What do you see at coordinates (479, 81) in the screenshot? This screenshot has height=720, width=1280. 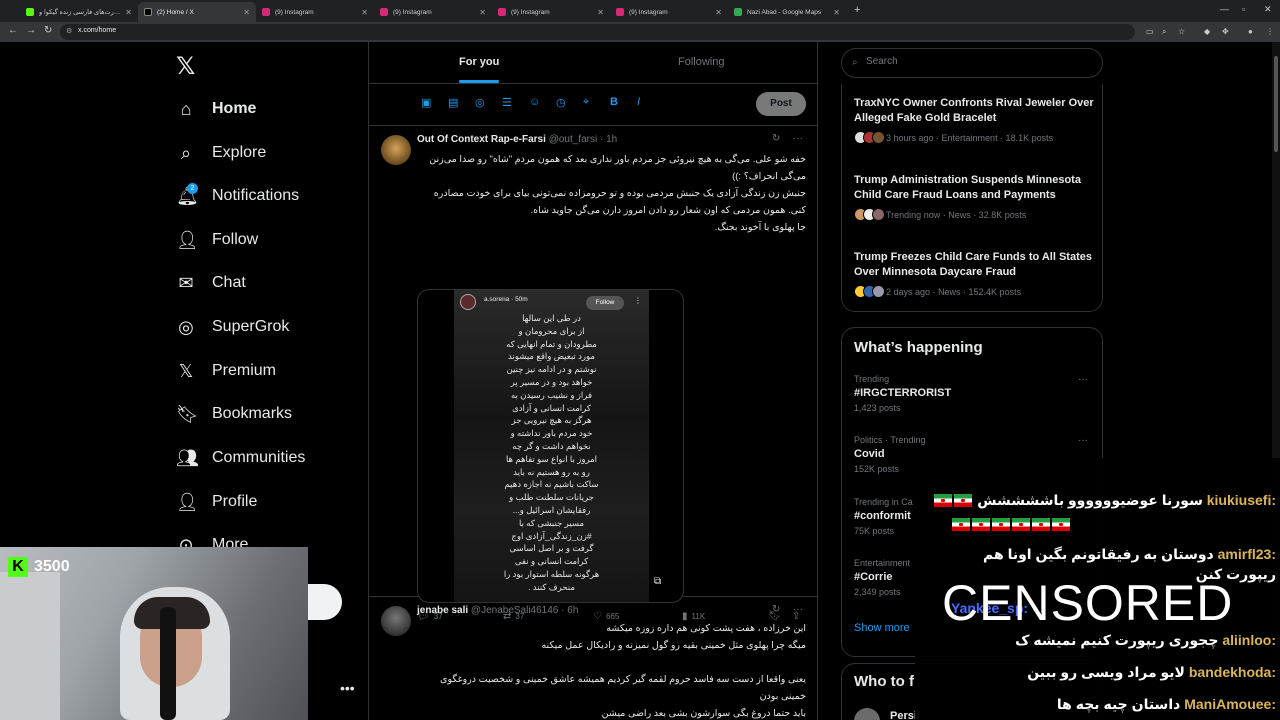 I see `active-tab-indicator` at bounding box center [479, 81].